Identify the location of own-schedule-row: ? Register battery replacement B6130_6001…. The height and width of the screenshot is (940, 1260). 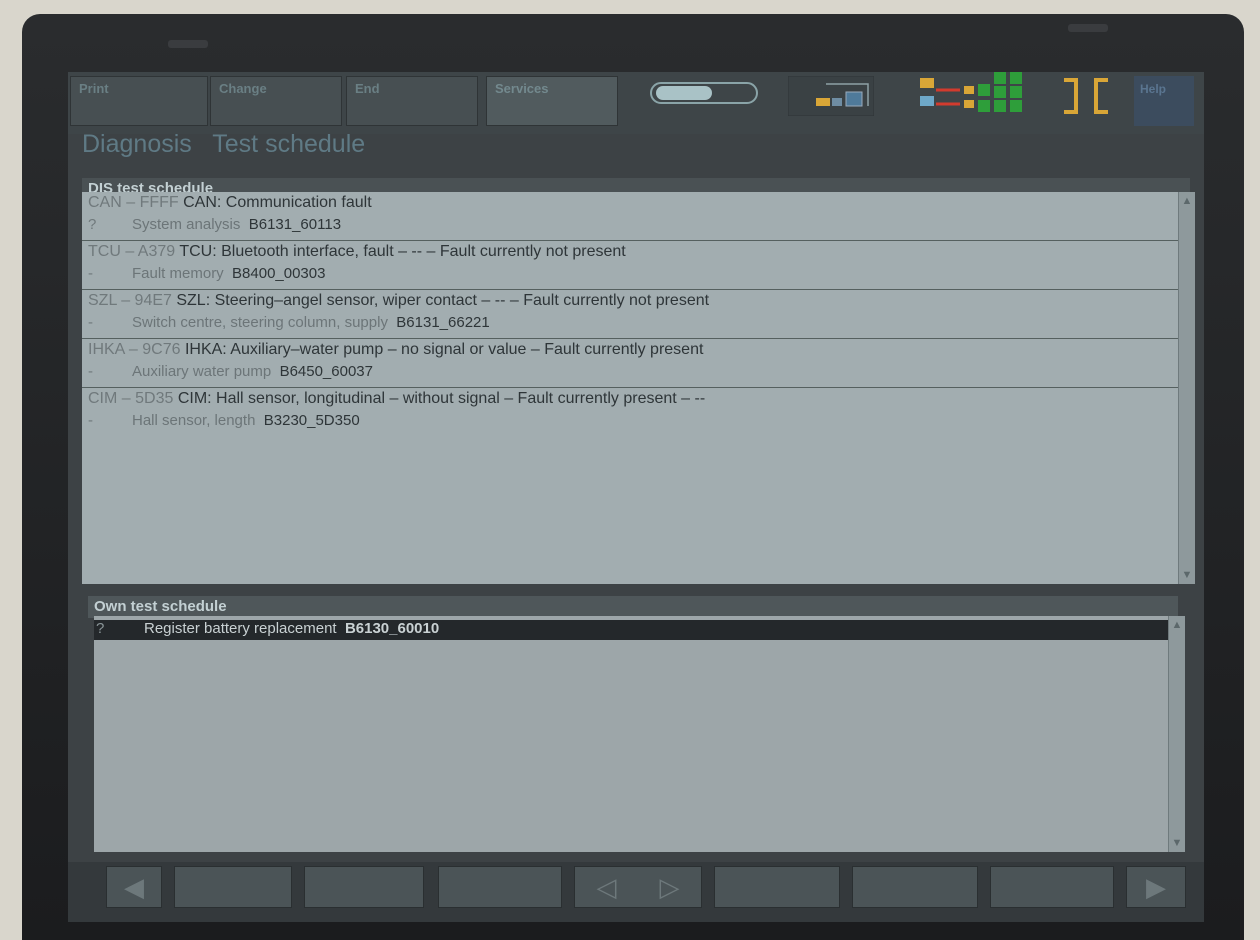
(631, 630).